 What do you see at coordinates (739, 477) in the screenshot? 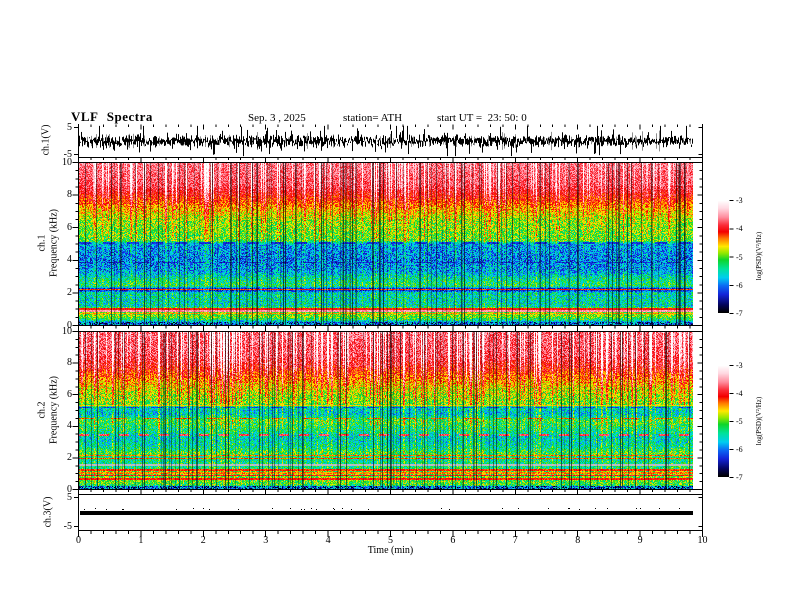
I see `colorbar-2-tick-label: -7` at bounding box center [739, 477].